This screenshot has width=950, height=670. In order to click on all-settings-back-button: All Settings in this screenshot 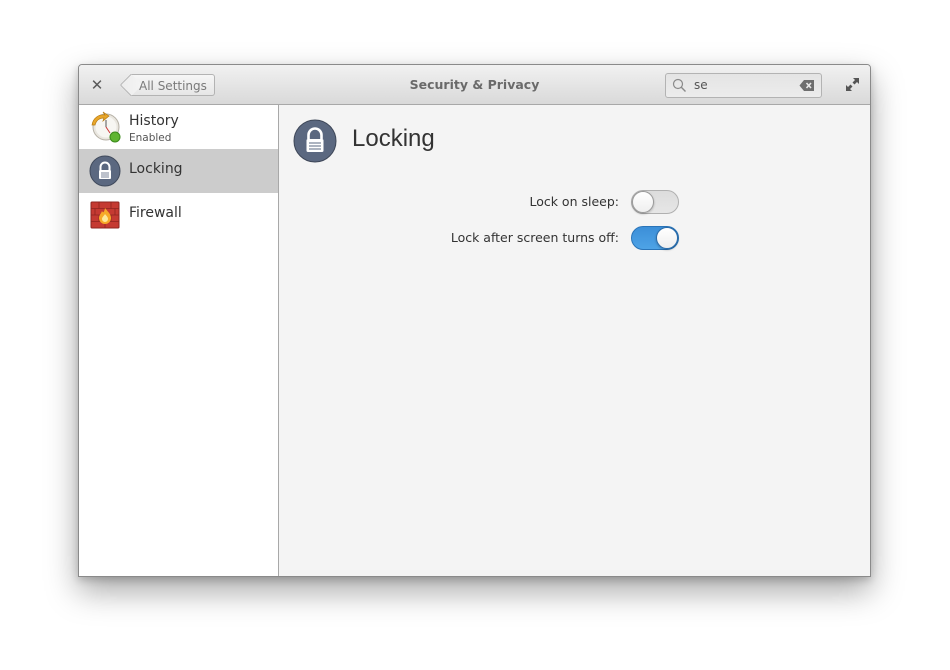, I will do `click(173, 85)`.